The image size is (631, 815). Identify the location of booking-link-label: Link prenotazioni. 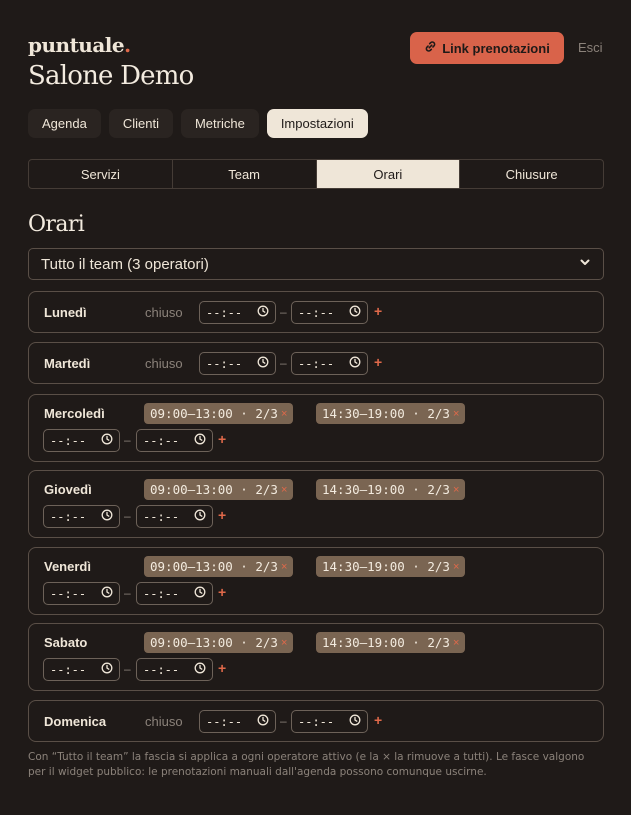
(496, 48).